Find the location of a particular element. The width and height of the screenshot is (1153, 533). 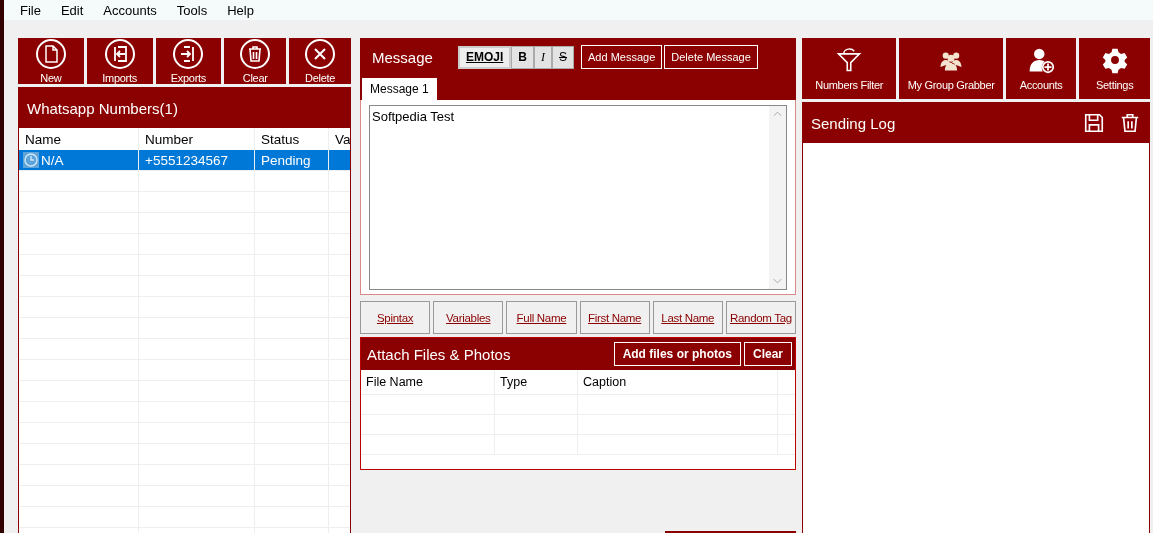

table-cell: +5551234567 is located at coordinates (186, 160).